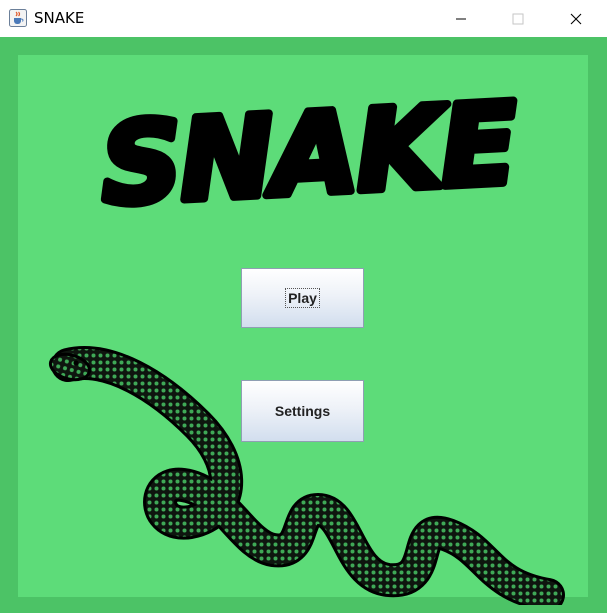  What do you see at coordinates (76, 363) in the screenshot?
I see `snake-eye` at bounding box center [76, 363].